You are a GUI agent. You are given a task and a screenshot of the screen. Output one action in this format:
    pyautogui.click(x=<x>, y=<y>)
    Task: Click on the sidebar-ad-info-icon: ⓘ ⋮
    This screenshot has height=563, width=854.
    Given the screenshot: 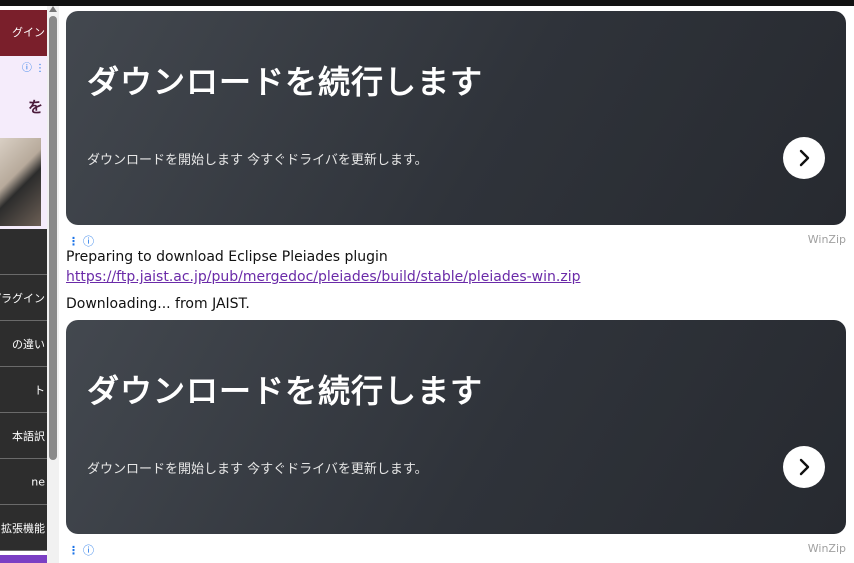 What is the action you would take?
    pyautogui.click(x=33, y=66)
    